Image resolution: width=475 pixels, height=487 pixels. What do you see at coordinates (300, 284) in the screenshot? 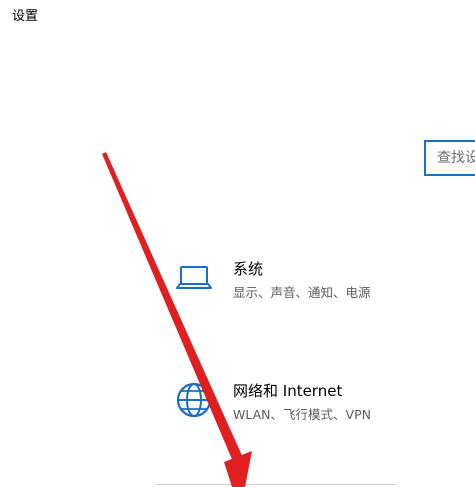
I see `settings-tile-system: 系统 显示、声音、通知、电源` at bounding box center [300, 284].